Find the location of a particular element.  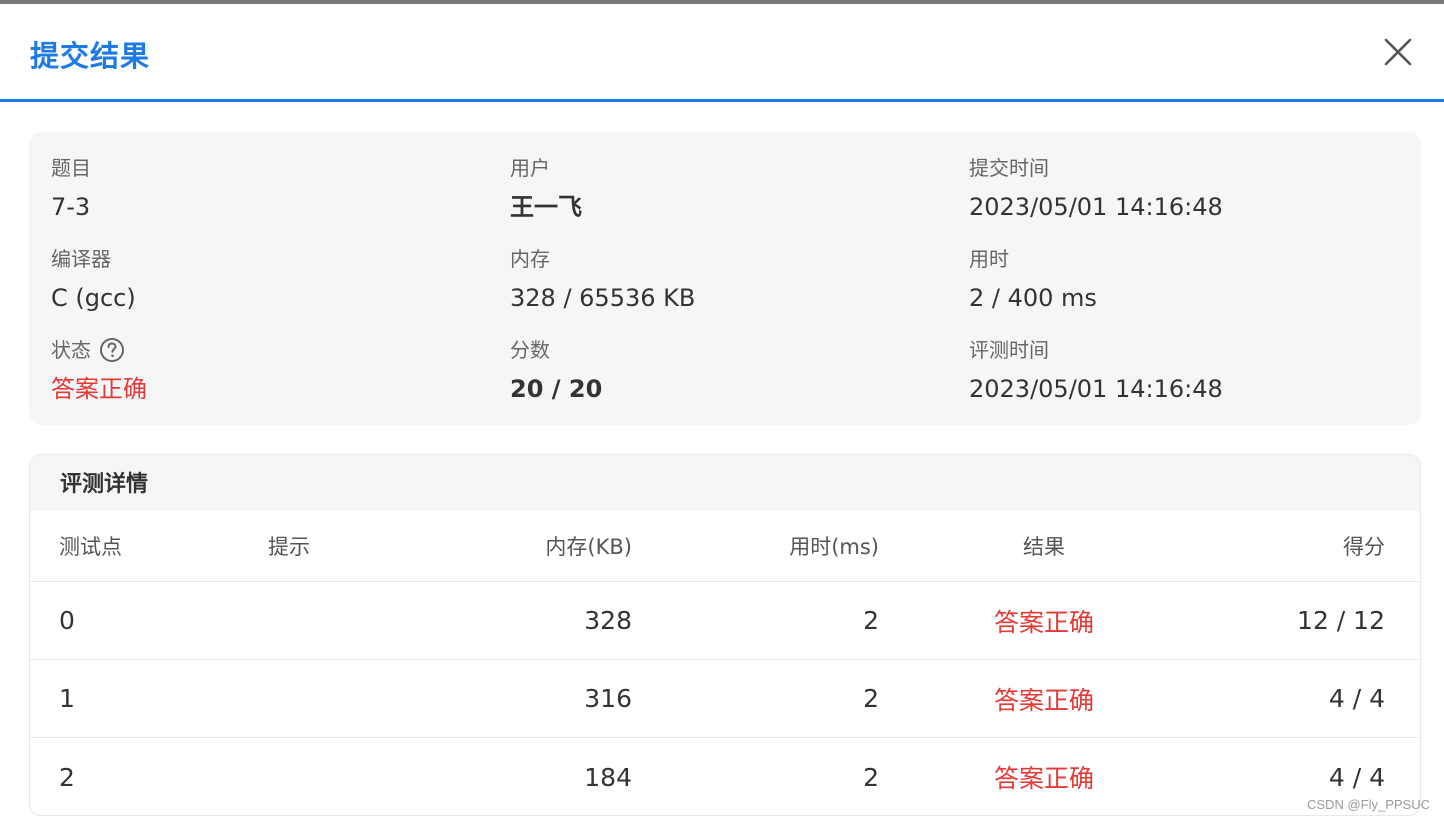

column-header-score: 得分 is located at coordinates (1364, 547).